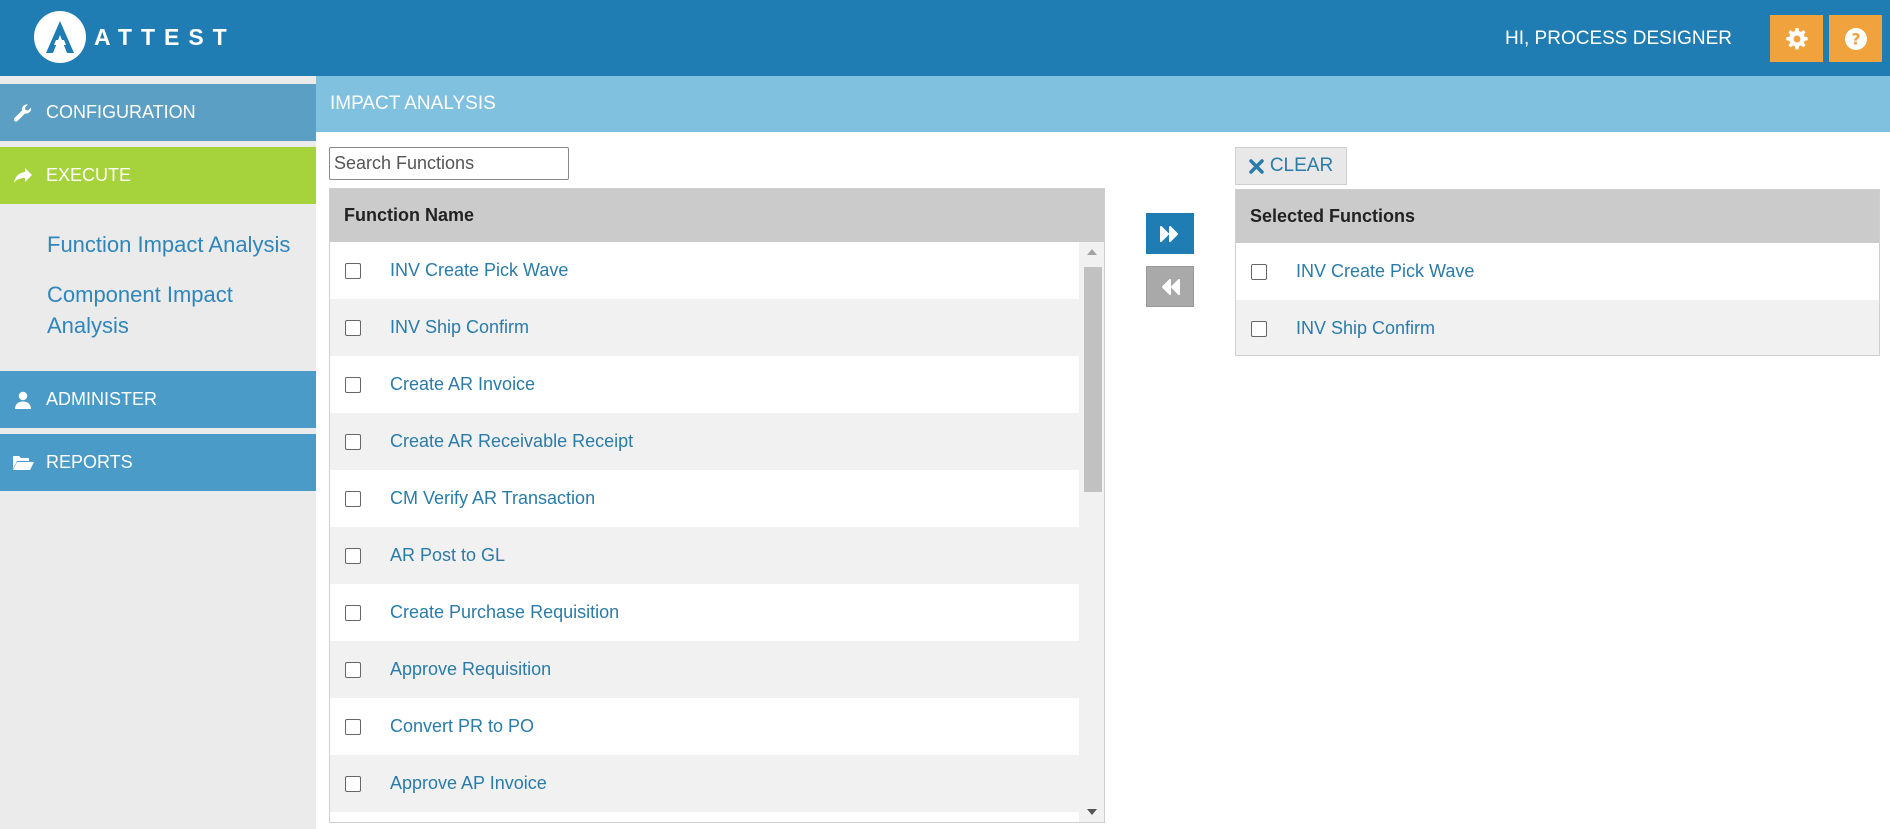 The height and width of the screenshot is (829, 1890). I want to click on selected-functions-list: INV Create Pick Wave INV Ship Confirm, so click(1557, 299).